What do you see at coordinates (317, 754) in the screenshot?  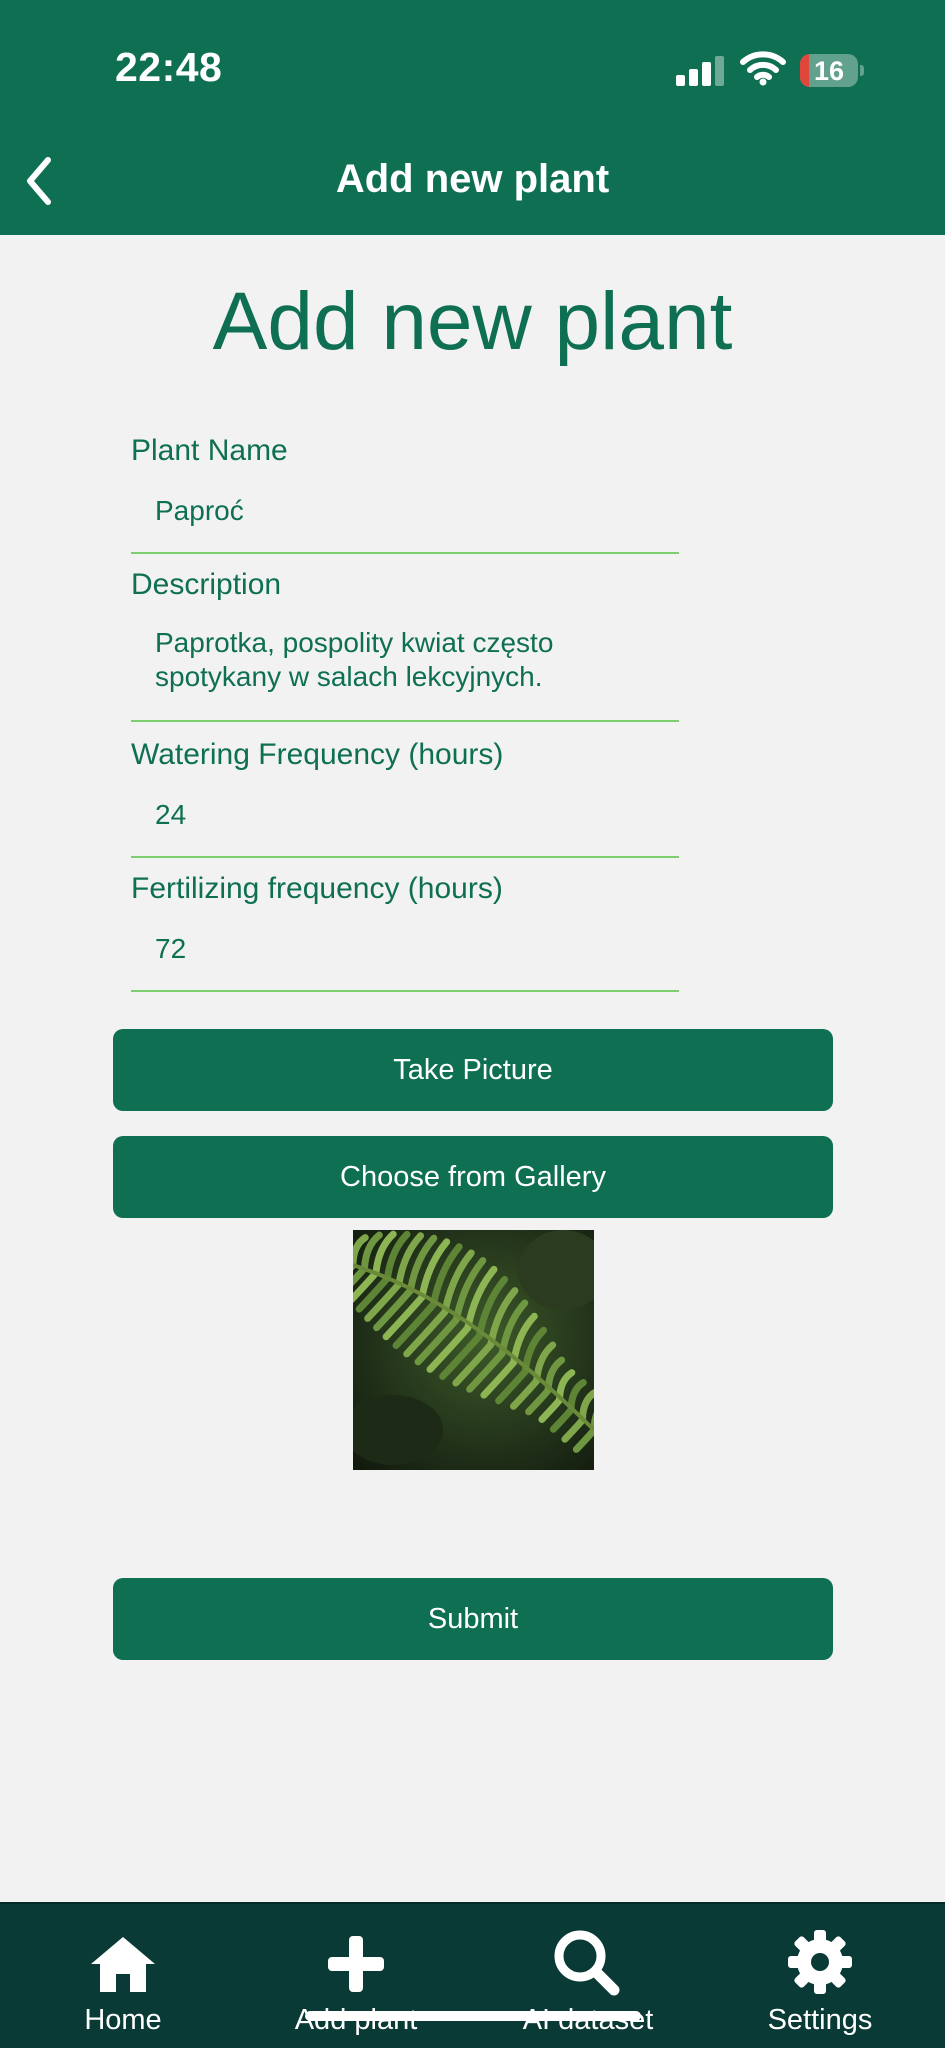 I see `watering-frequency-label: Watering Frequency (hours)` at bounding box center [317, 754].